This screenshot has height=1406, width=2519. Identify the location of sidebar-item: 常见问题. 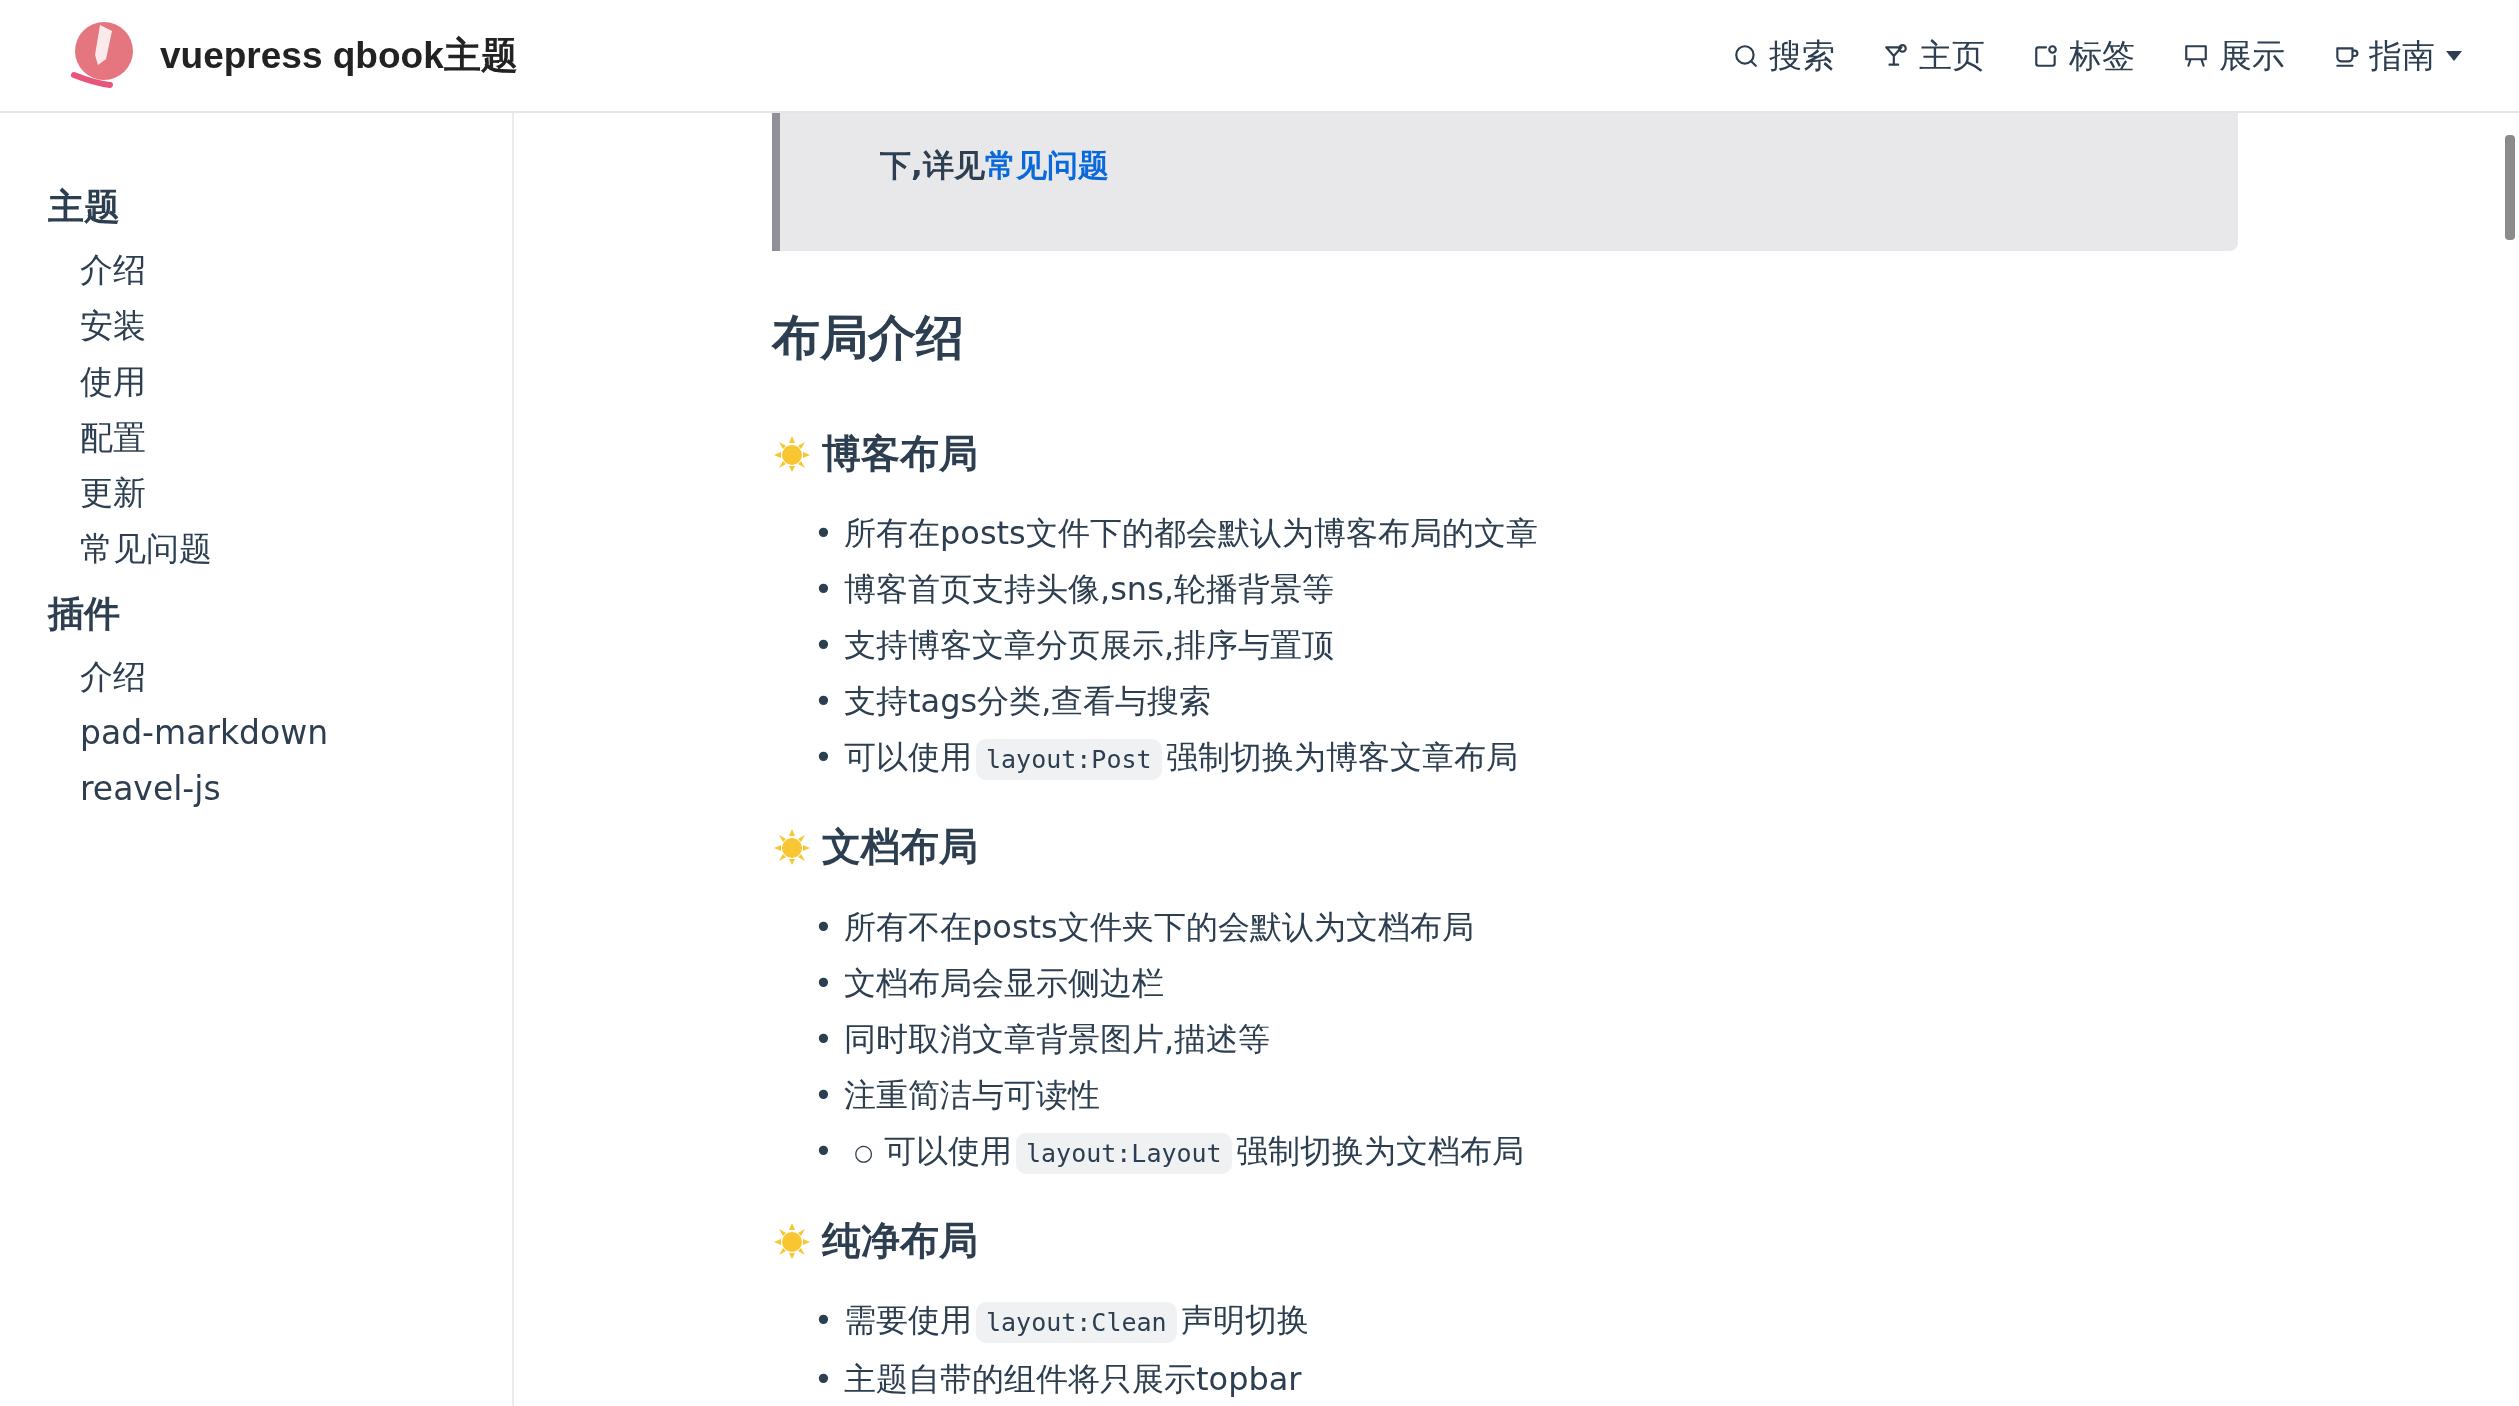
(280, 549).